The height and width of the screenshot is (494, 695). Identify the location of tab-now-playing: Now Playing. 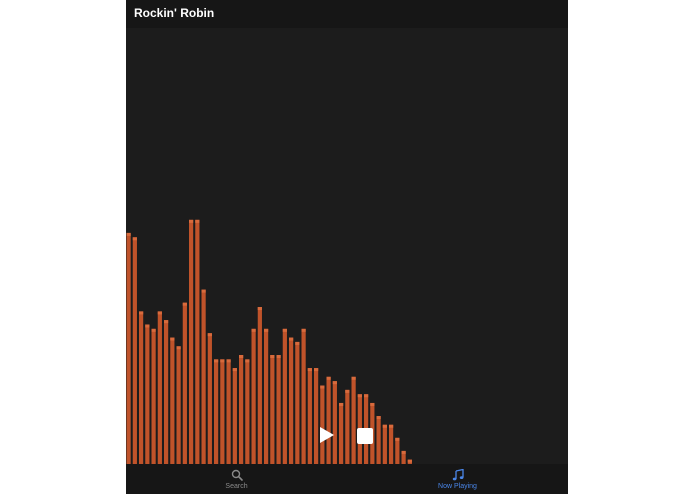
(457, 479).